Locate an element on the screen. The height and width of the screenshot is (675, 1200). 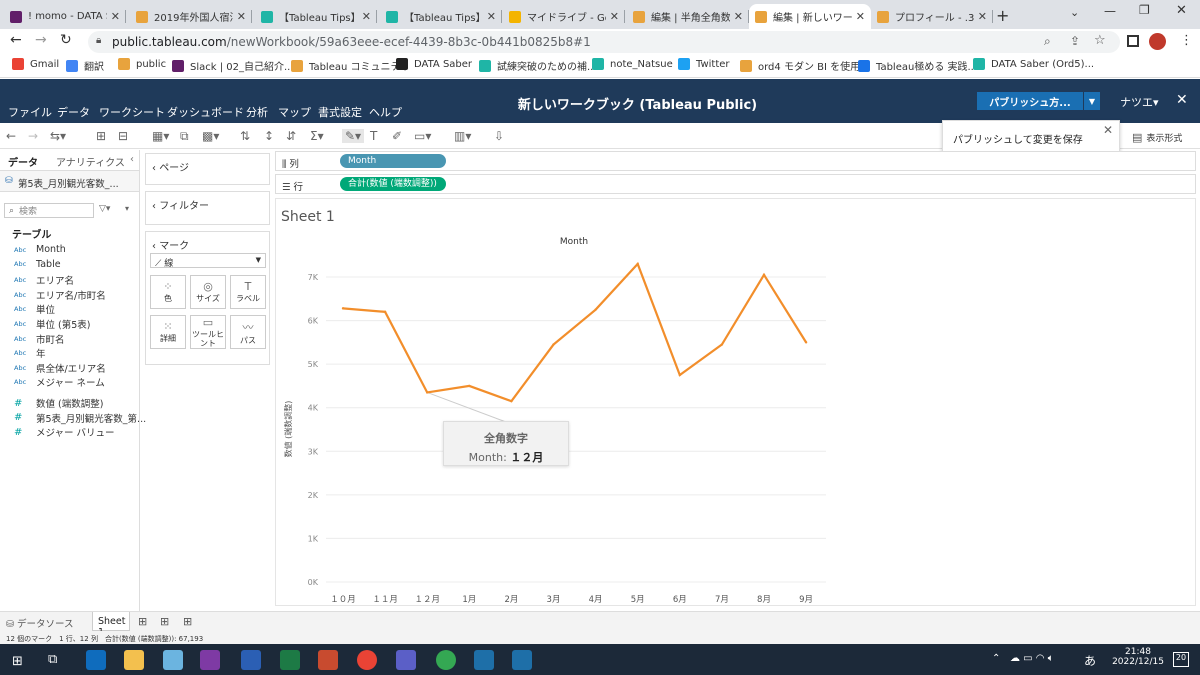
file-explorer-icon is located at coordinates (134, 660).